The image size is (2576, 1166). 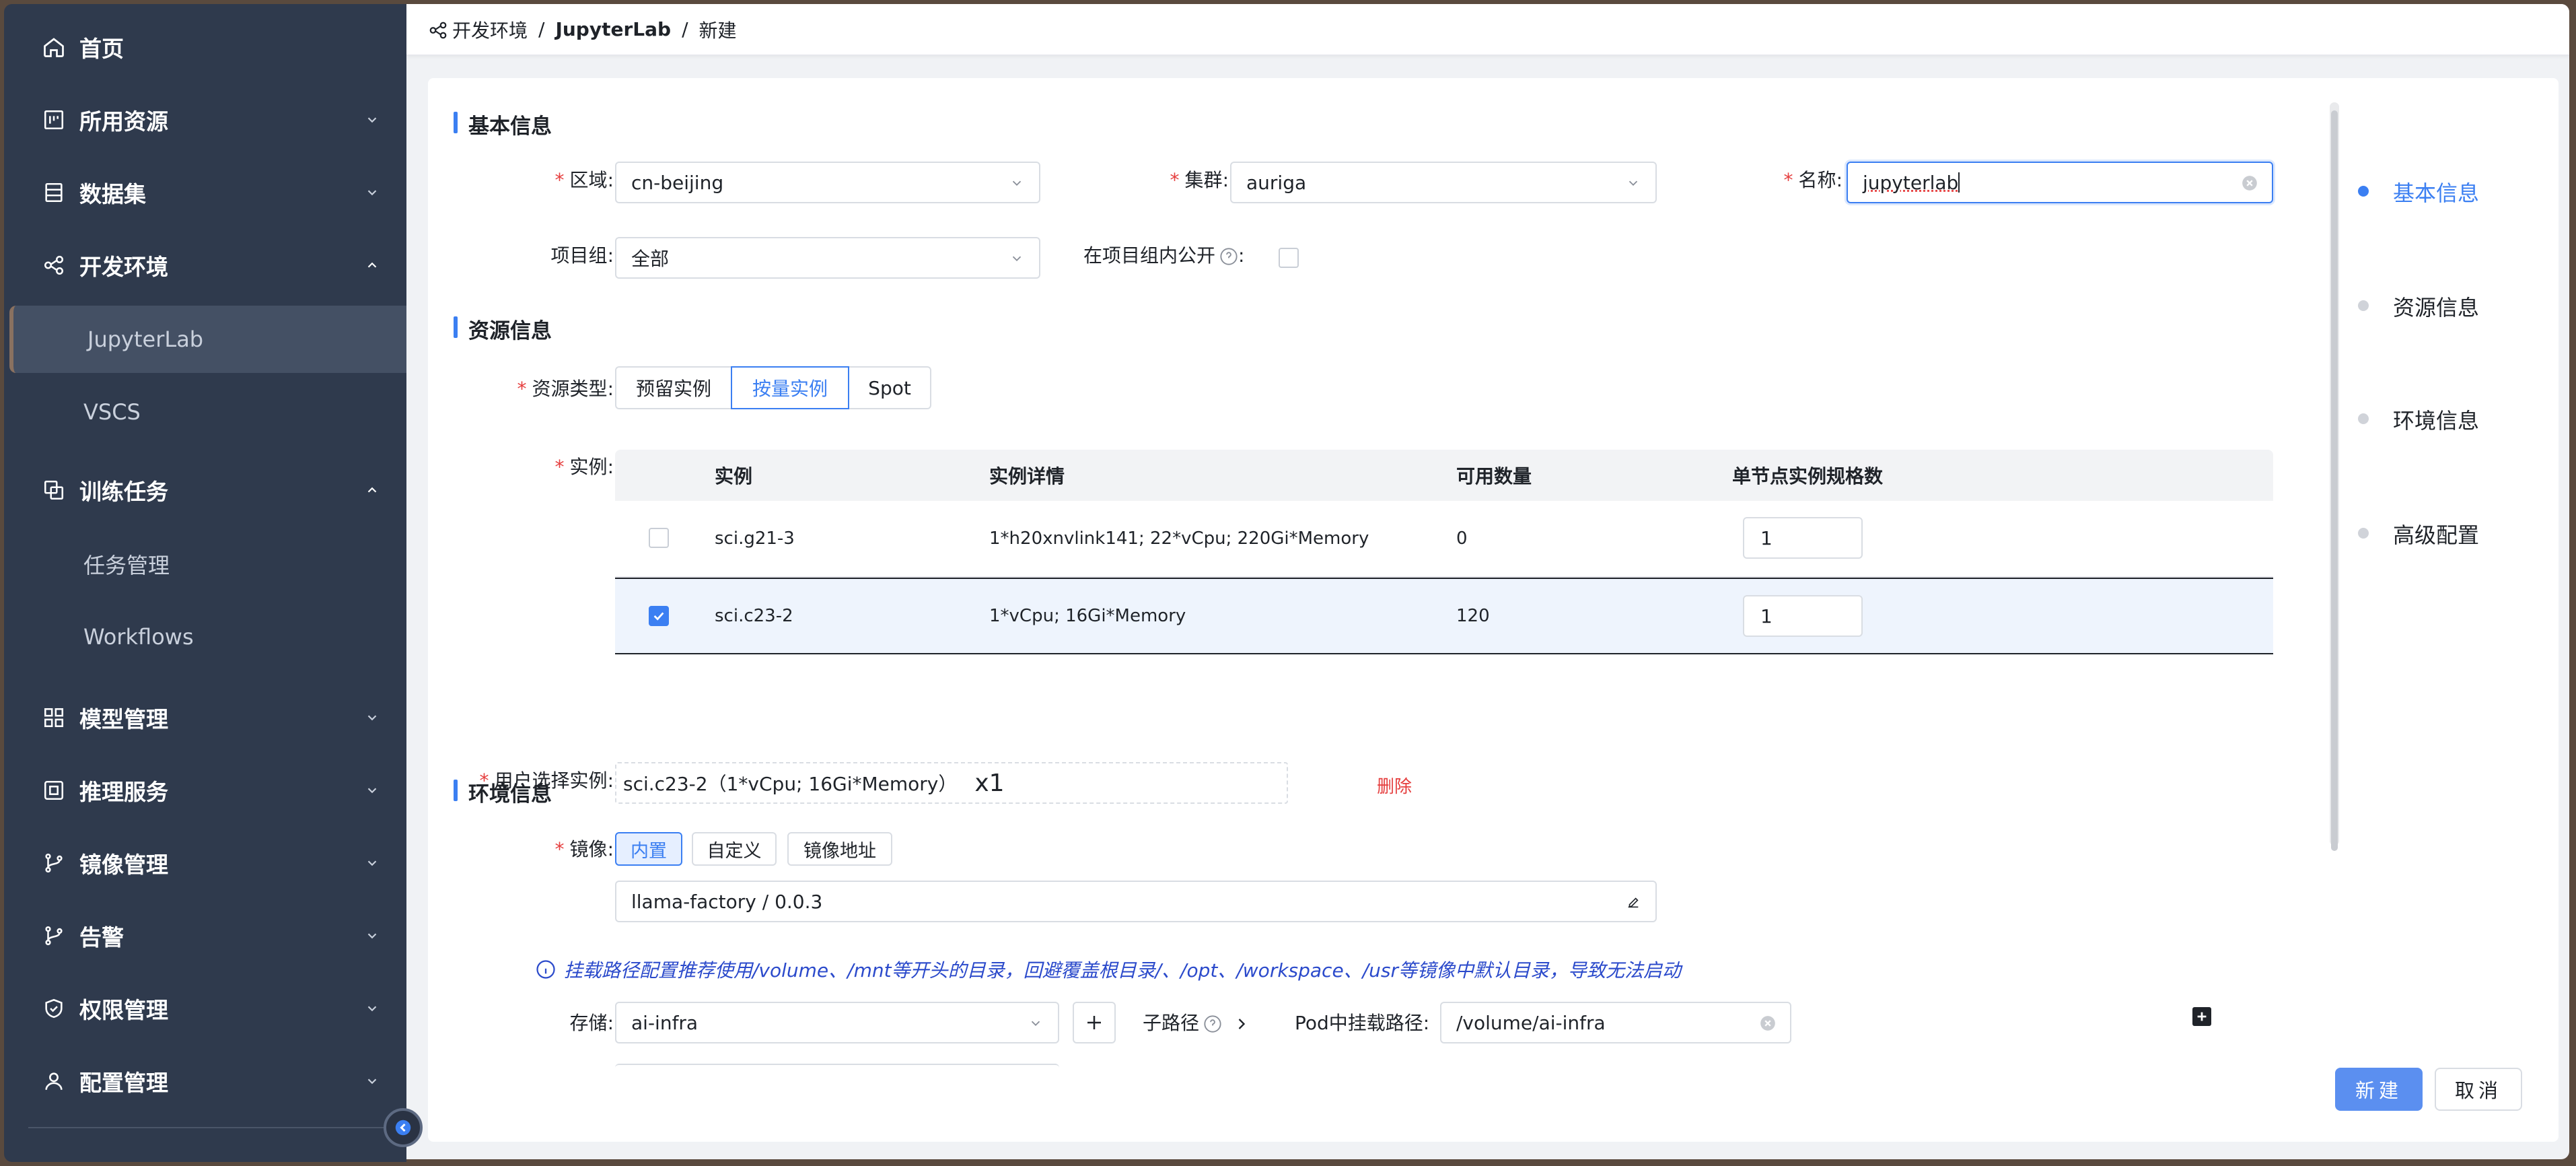 What do you see at coordinates (839, 849) in the screenshot?
I see `image-option-address: 镜像地址` at bounding box center [839, 849].